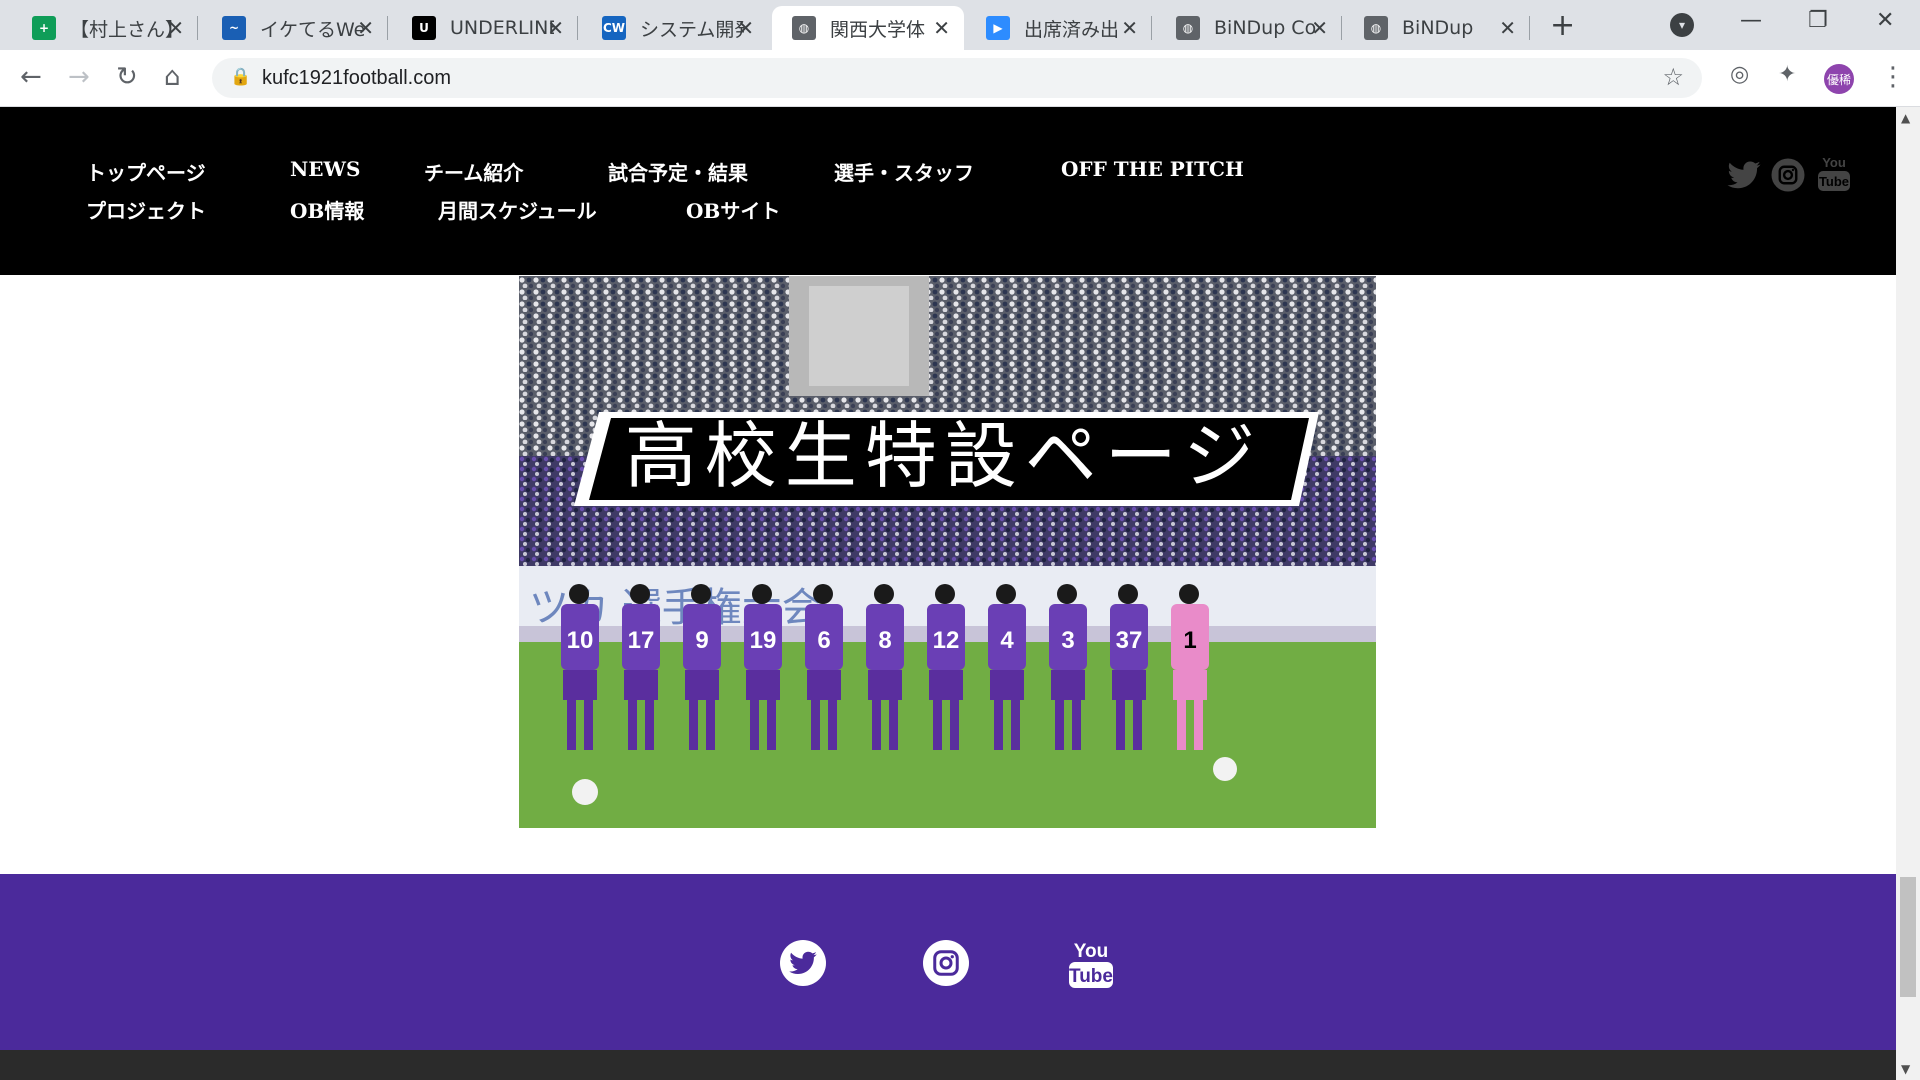  I want to click on browser-tab: ◍ BiNDup Co ✕, so click(1249, 28).